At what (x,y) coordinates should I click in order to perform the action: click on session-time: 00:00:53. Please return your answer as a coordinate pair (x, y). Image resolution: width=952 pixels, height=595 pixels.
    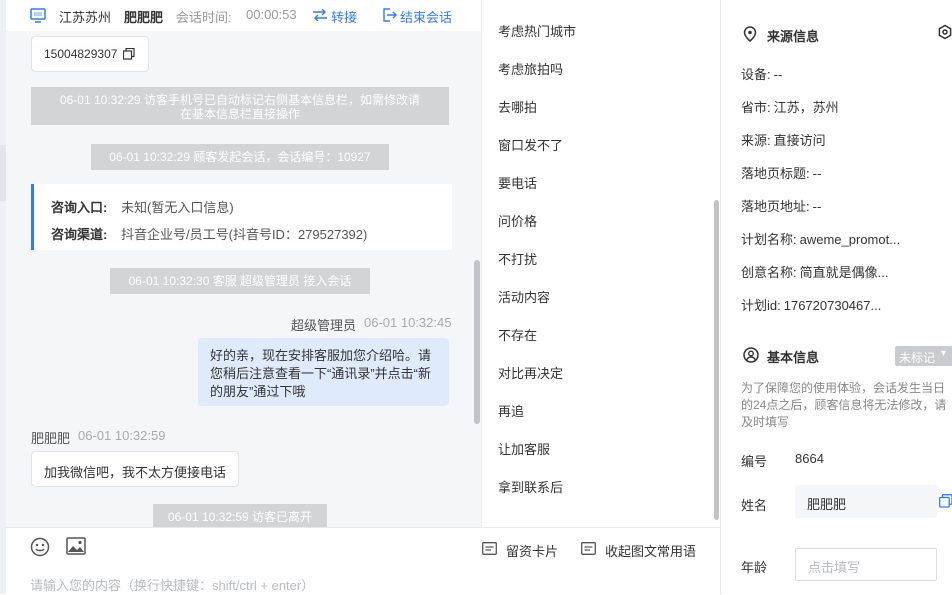
    Looking at the image, I should click on (271, 14).